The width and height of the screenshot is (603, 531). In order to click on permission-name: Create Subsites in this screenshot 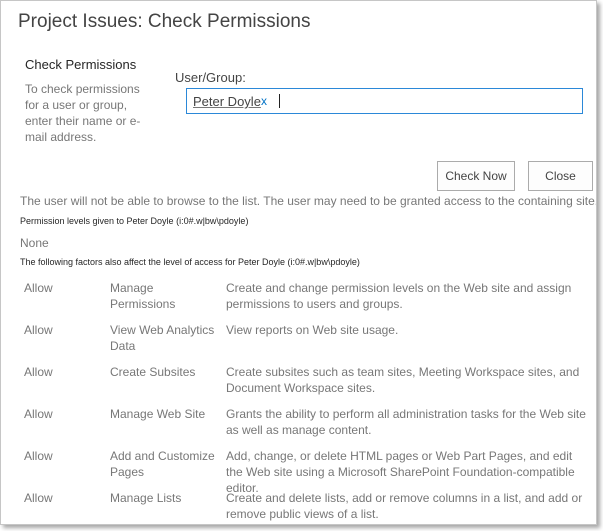, I will do `click(153, 372)`.